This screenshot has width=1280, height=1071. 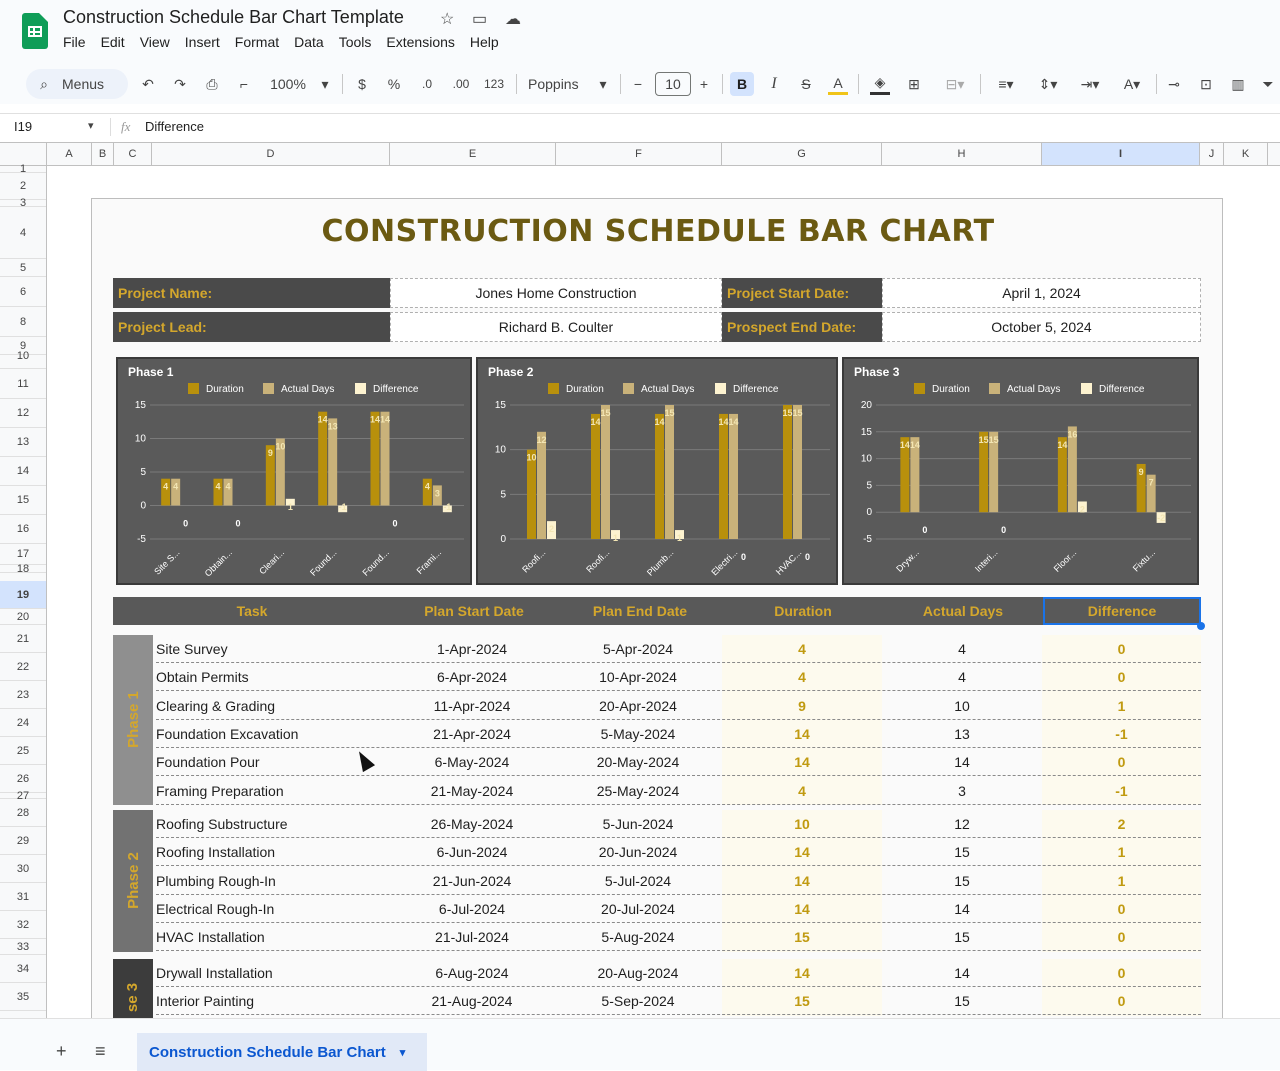 I want to click on row-header: 35, so click(x=23, y=997).